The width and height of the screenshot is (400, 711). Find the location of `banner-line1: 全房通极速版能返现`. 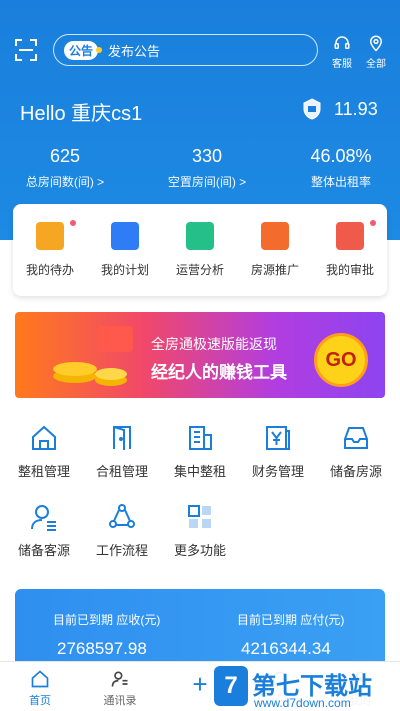

banner-line1: 全房通极速版能返现 is located at coordinates (214, 344).